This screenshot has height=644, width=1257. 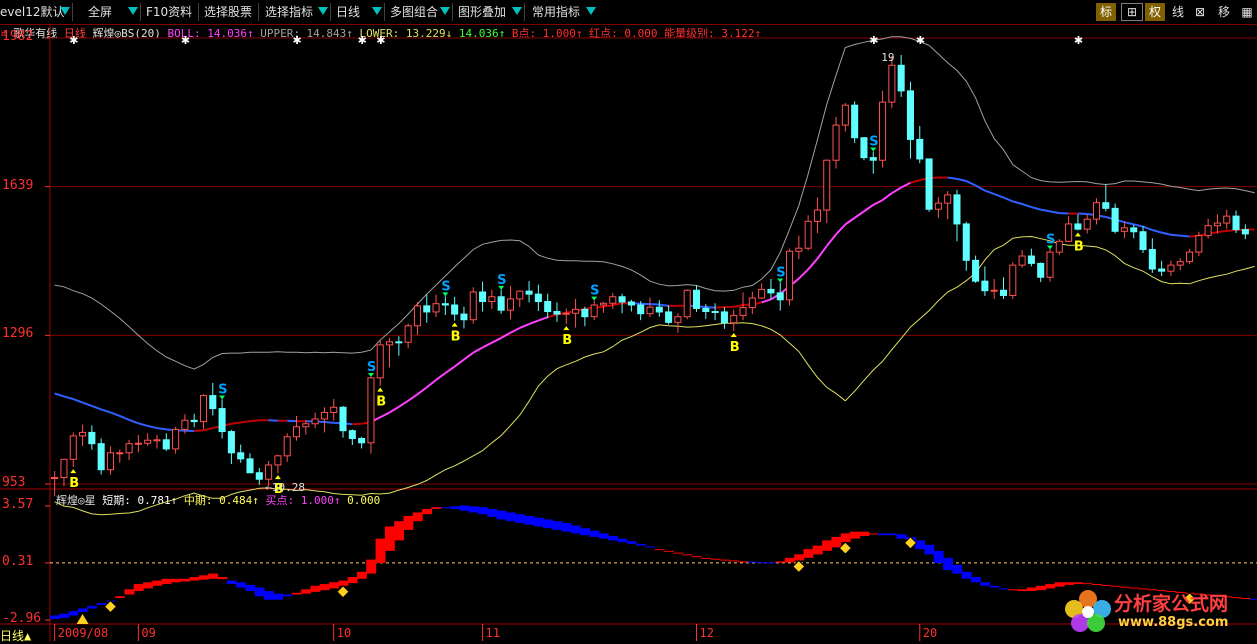 What do you see at coordinates (930, 633) in the screenshot?
I see `x-tick-label: 20` at bounding box center [930, 633].